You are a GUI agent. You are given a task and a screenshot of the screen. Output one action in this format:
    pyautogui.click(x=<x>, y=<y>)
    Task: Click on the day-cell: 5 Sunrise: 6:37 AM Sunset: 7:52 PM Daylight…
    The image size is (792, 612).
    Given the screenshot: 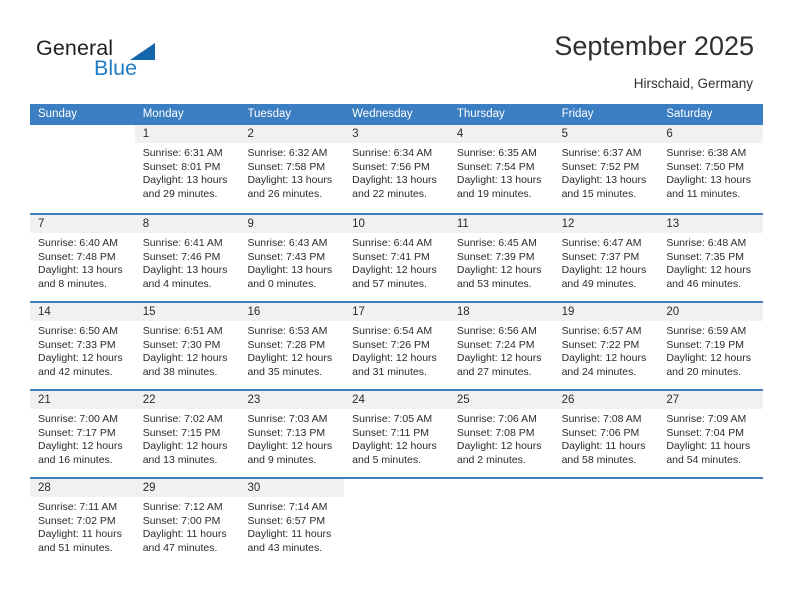 What is the action you would take?
    pyautogui.click(x=606, y=169)
    